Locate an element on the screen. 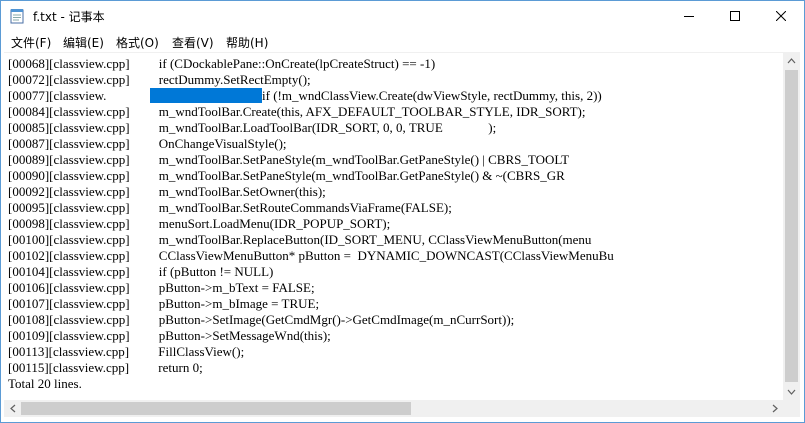  scroll-right-button is located at coordinates (774, 408).